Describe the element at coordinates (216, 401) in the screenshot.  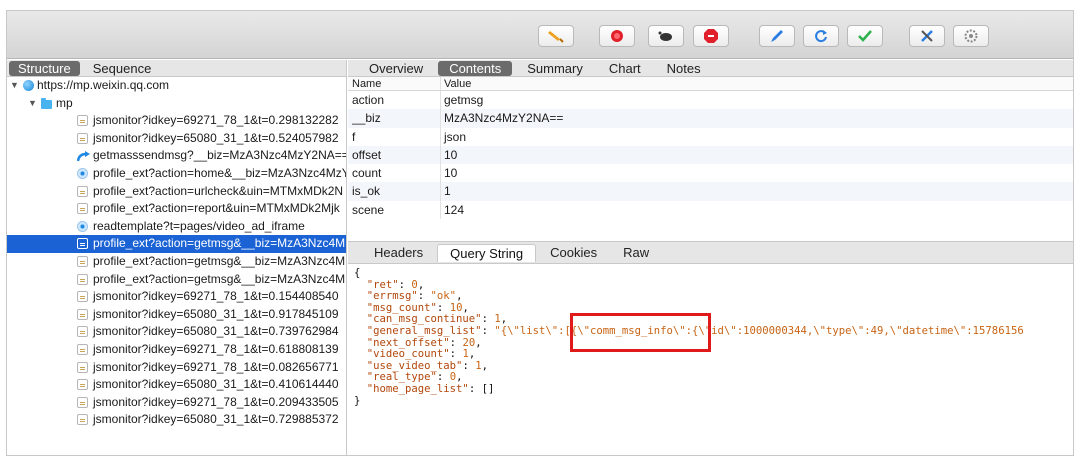
I see `request-label: jsmonitor?idkey=69271_78_1&t=0.209433505` at that location.